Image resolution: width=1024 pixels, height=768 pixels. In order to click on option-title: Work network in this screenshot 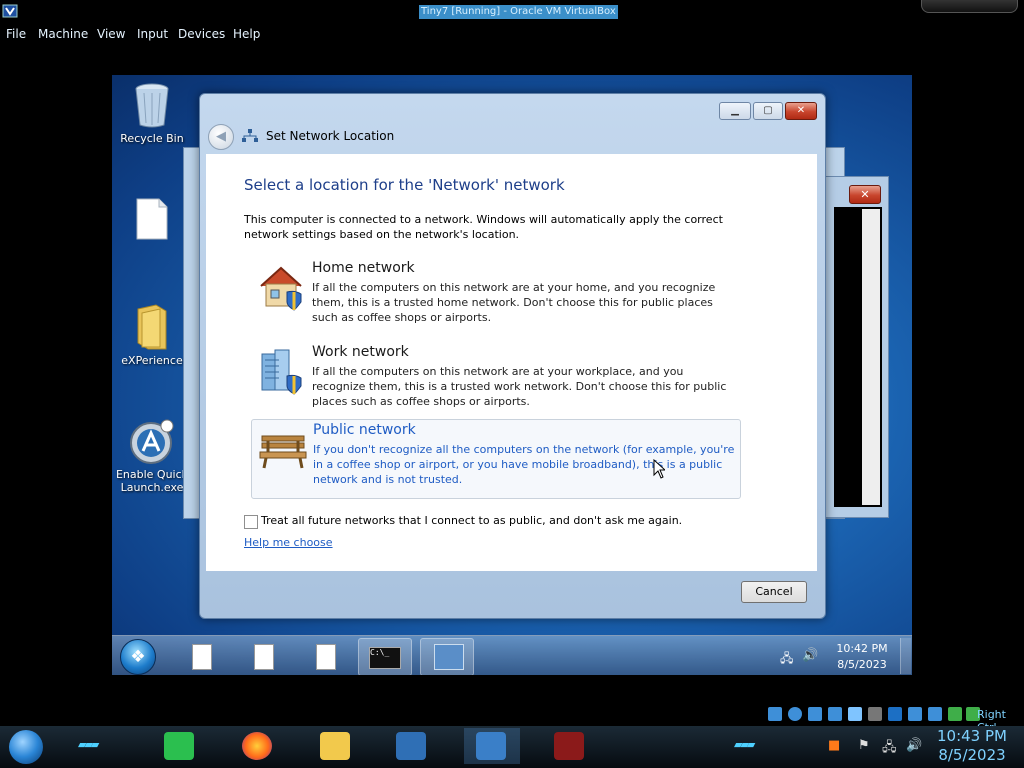, I will do `click(360, 352)`.